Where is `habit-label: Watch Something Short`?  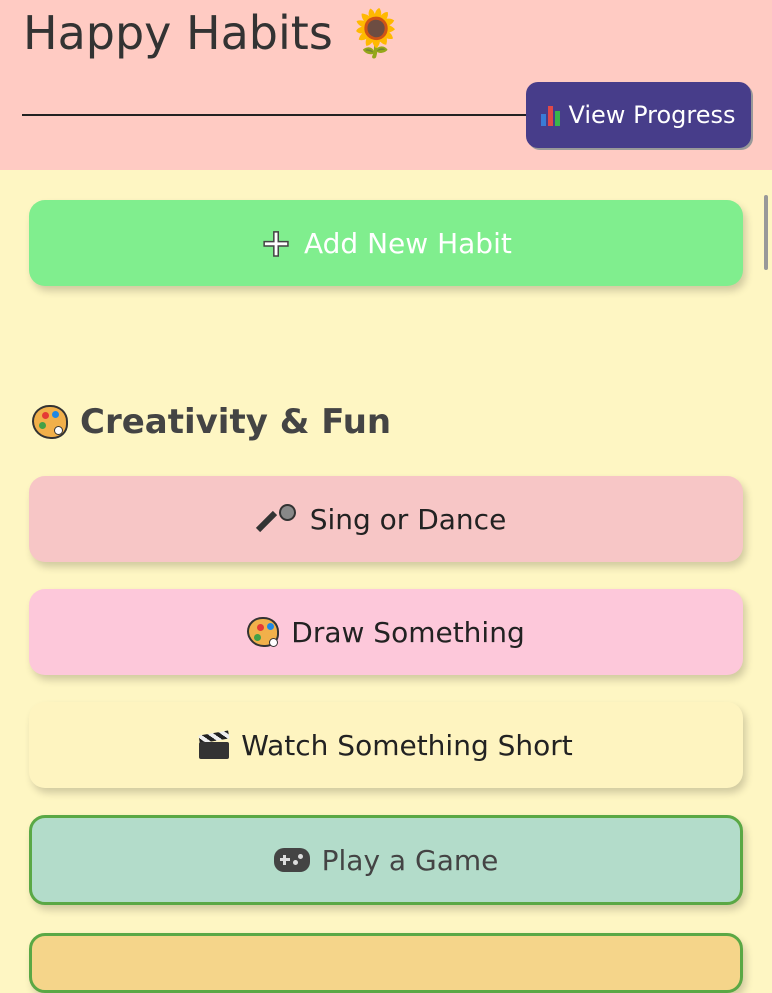 habit-label: Watch Something Short is located at coordinates (407, 745).